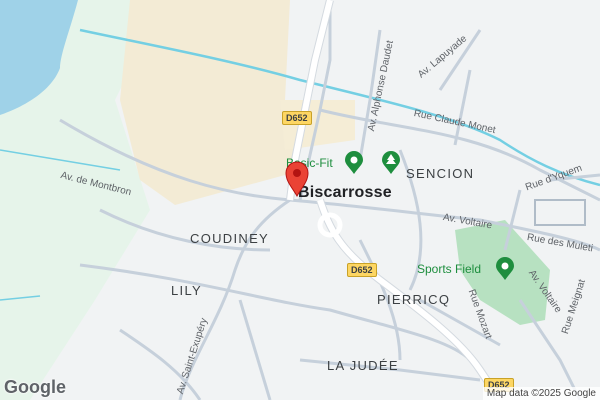 The height and width of the screenshot is (400, 600). What do you see at coordinates (362, 270) in the screenshot?
I see `route-badge-d652-center: D652` at bounding box center [362, 270].